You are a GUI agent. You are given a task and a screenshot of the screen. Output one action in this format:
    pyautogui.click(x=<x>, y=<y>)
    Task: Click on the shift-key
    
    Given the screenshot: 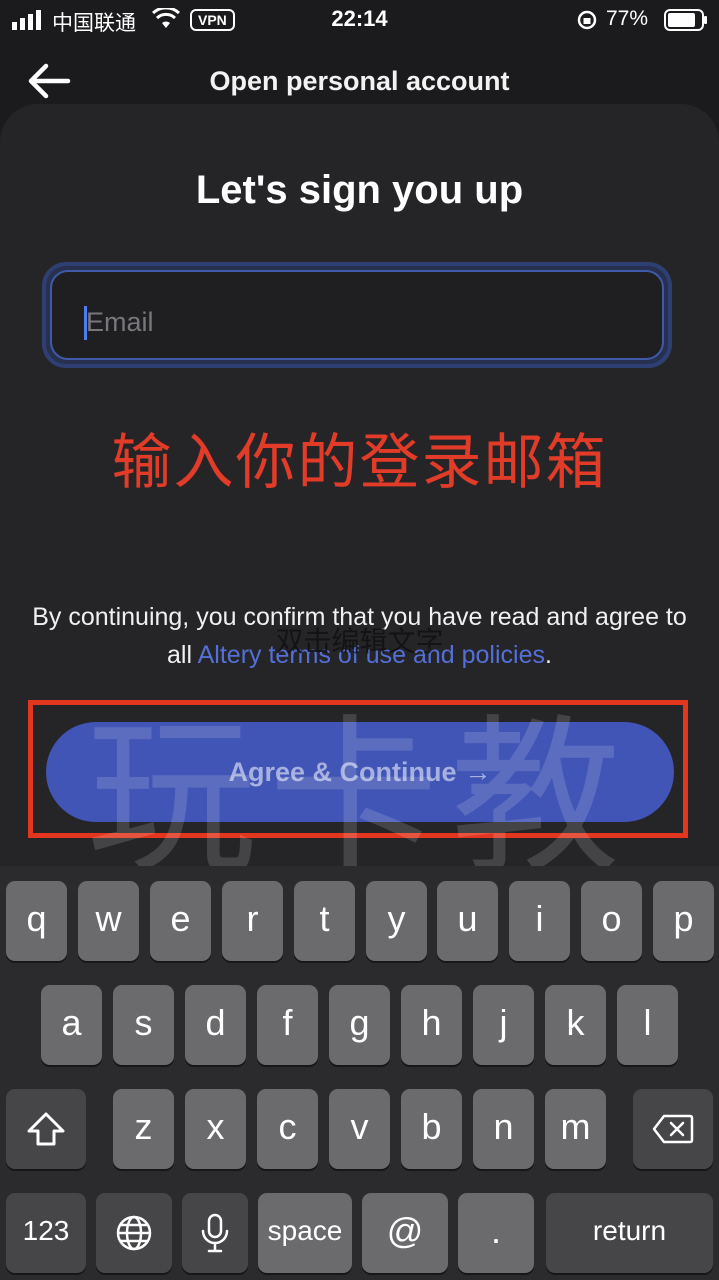 What is the action you would take?
    pyautogui.click(x=46, y=1129)
    